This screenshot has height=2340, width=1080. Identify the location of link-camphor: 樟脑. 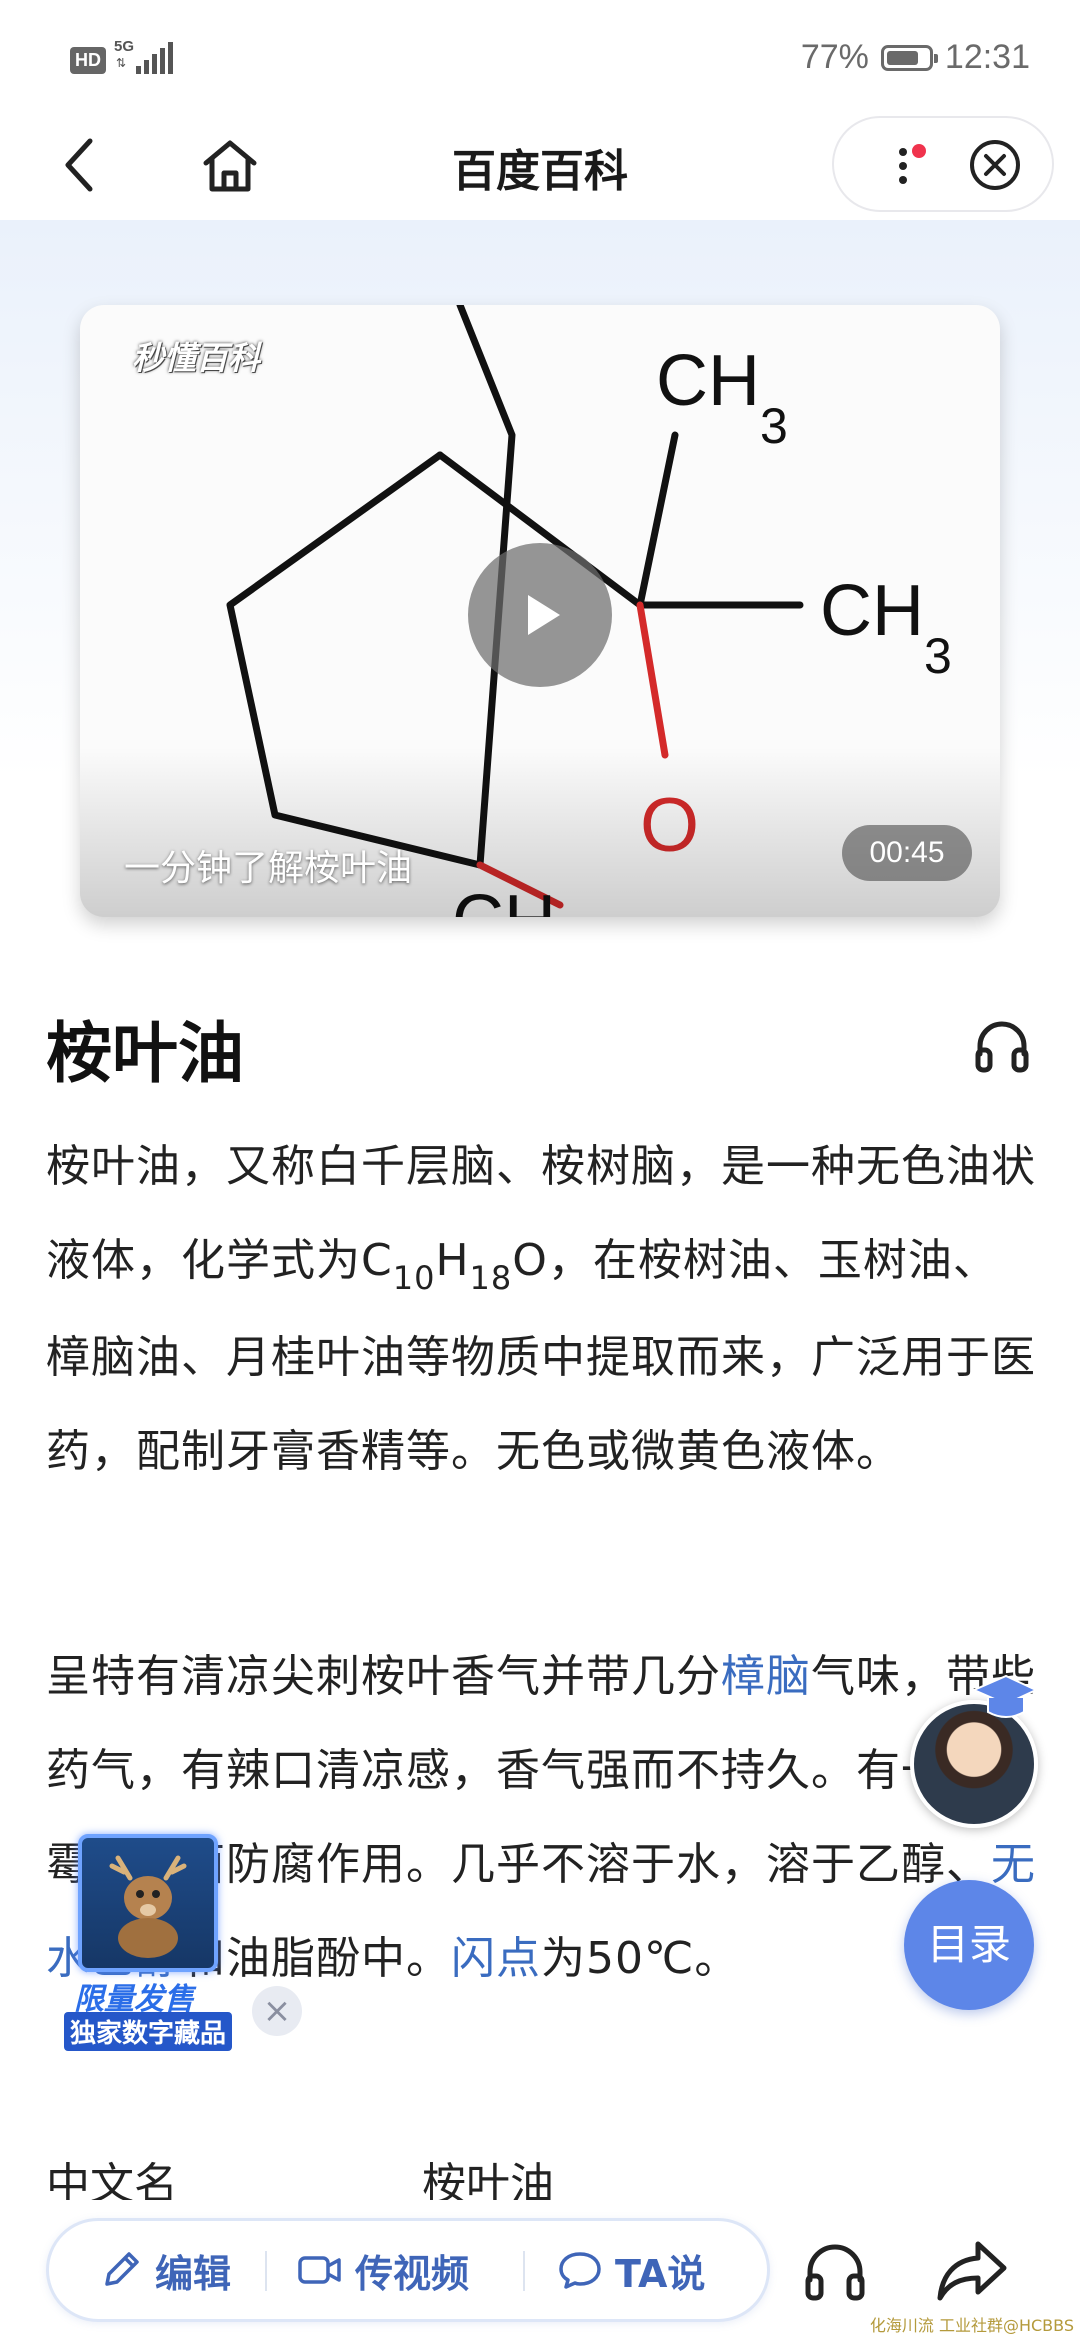
(766, 1676).